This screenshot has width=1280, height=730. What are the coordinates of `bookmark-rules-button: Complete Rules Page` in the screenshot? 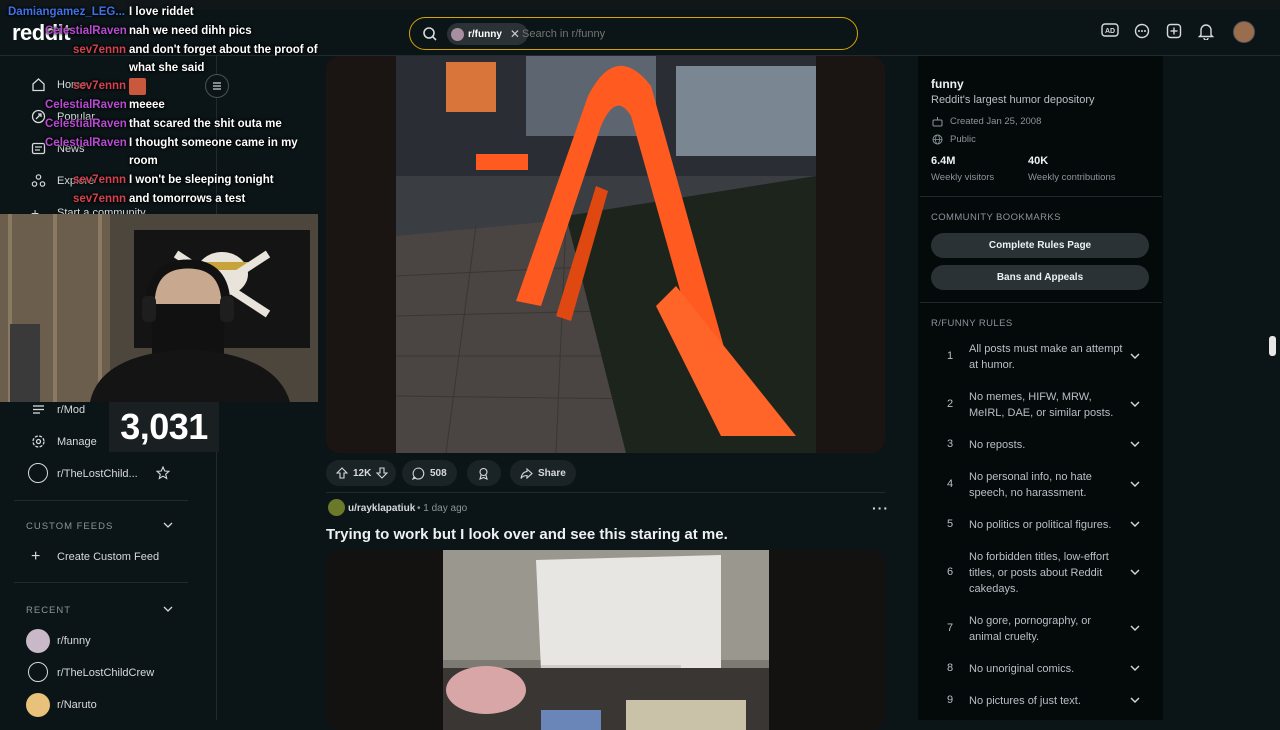 It's located at (1040, 245).